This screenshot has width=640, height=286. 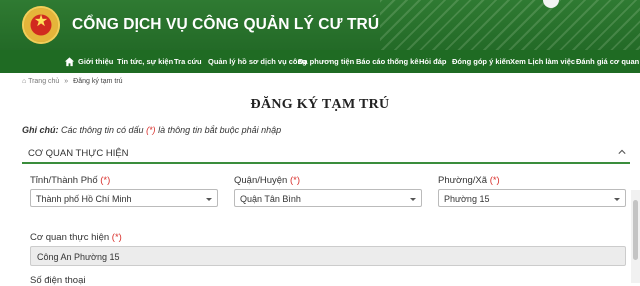 What do you see at coordinates (105, 180) in the screenshot?
I see `province-required: (*)` at bounding box center [105, 180].